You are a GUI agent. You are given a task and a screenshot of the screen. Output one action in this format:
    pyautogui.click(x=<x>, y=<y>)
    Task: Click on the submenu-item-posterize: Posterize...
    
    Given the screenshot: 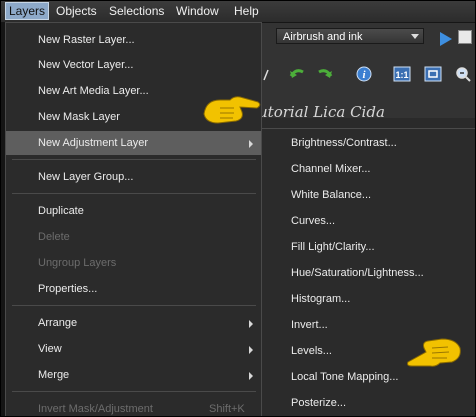 What is the action you would take?
    pyautogui.click(x=368, y=403)
    